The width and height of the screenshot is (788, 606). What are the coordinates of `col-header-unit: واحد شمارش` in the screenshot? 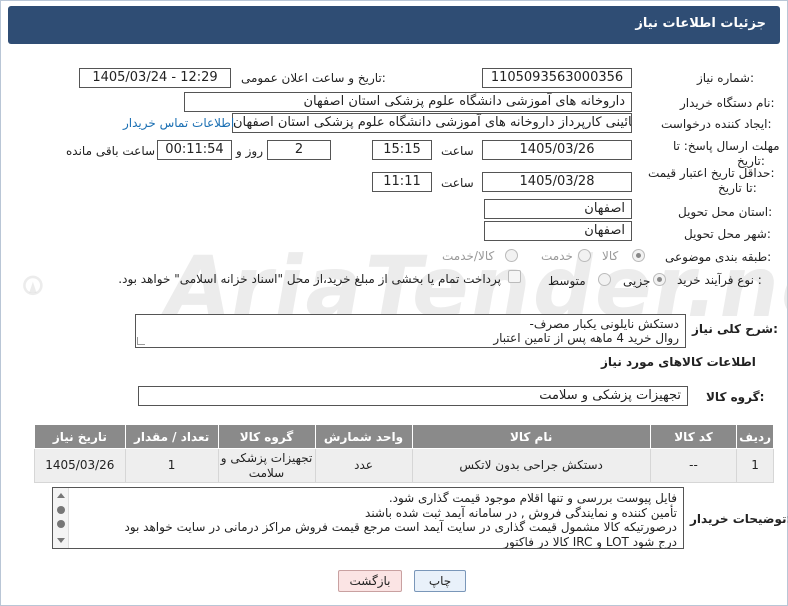 It's located at (363, 436).